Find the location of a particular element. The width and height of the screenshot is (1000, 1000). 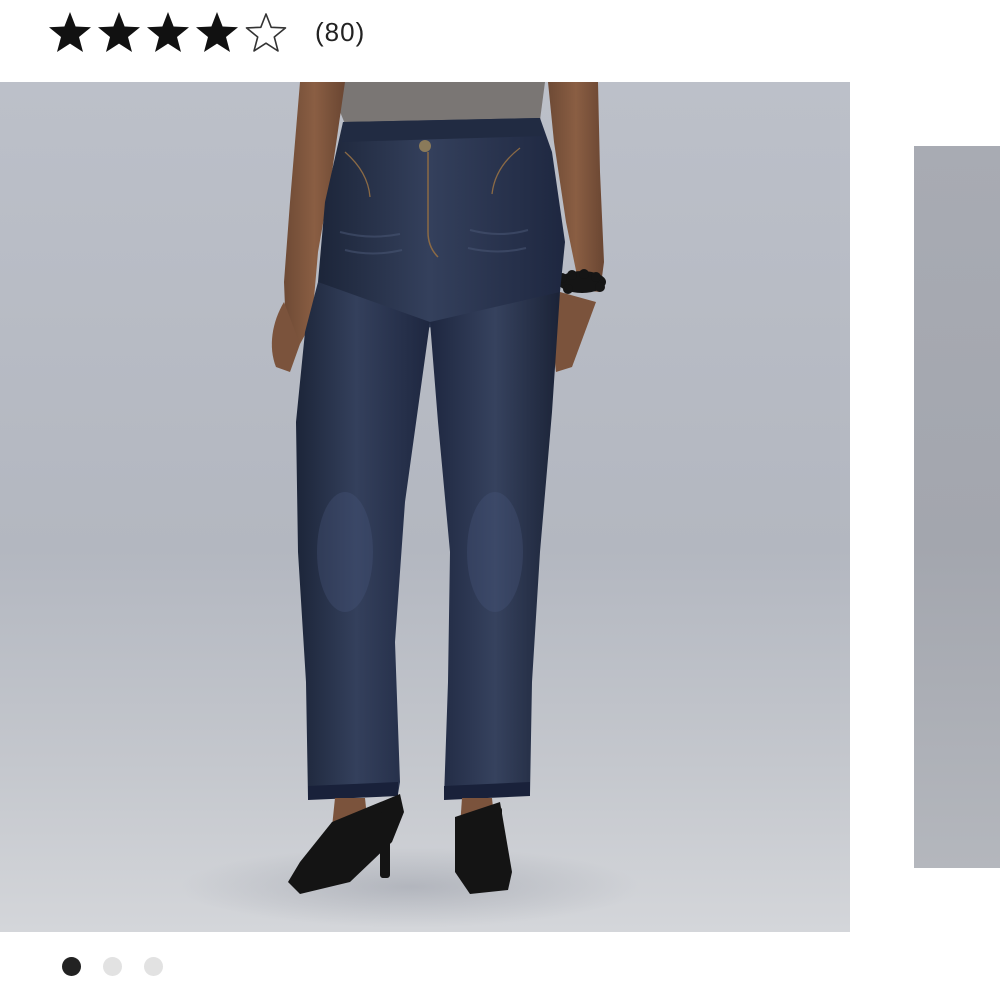

product-rating: (80) is located at coordinates (206, 32).